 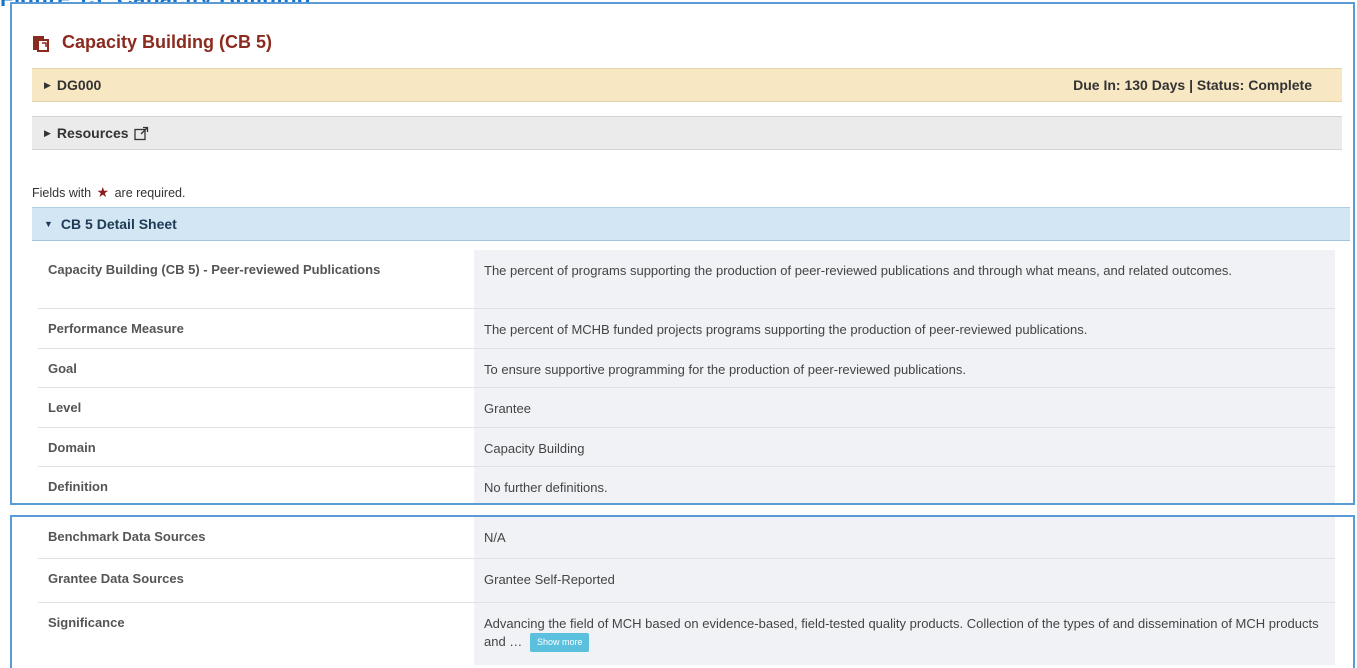 I want to click on row-value: N/A, so click(x=904, y=537).